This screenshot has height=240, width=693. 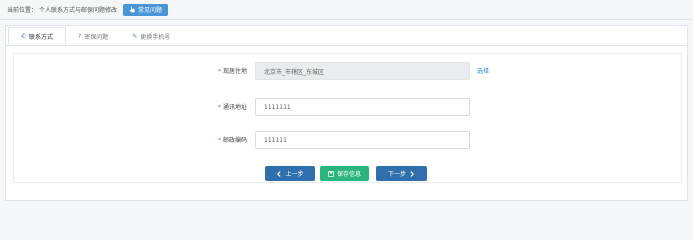 I want to click on question-icon: ?, so click(x=80, y=36).